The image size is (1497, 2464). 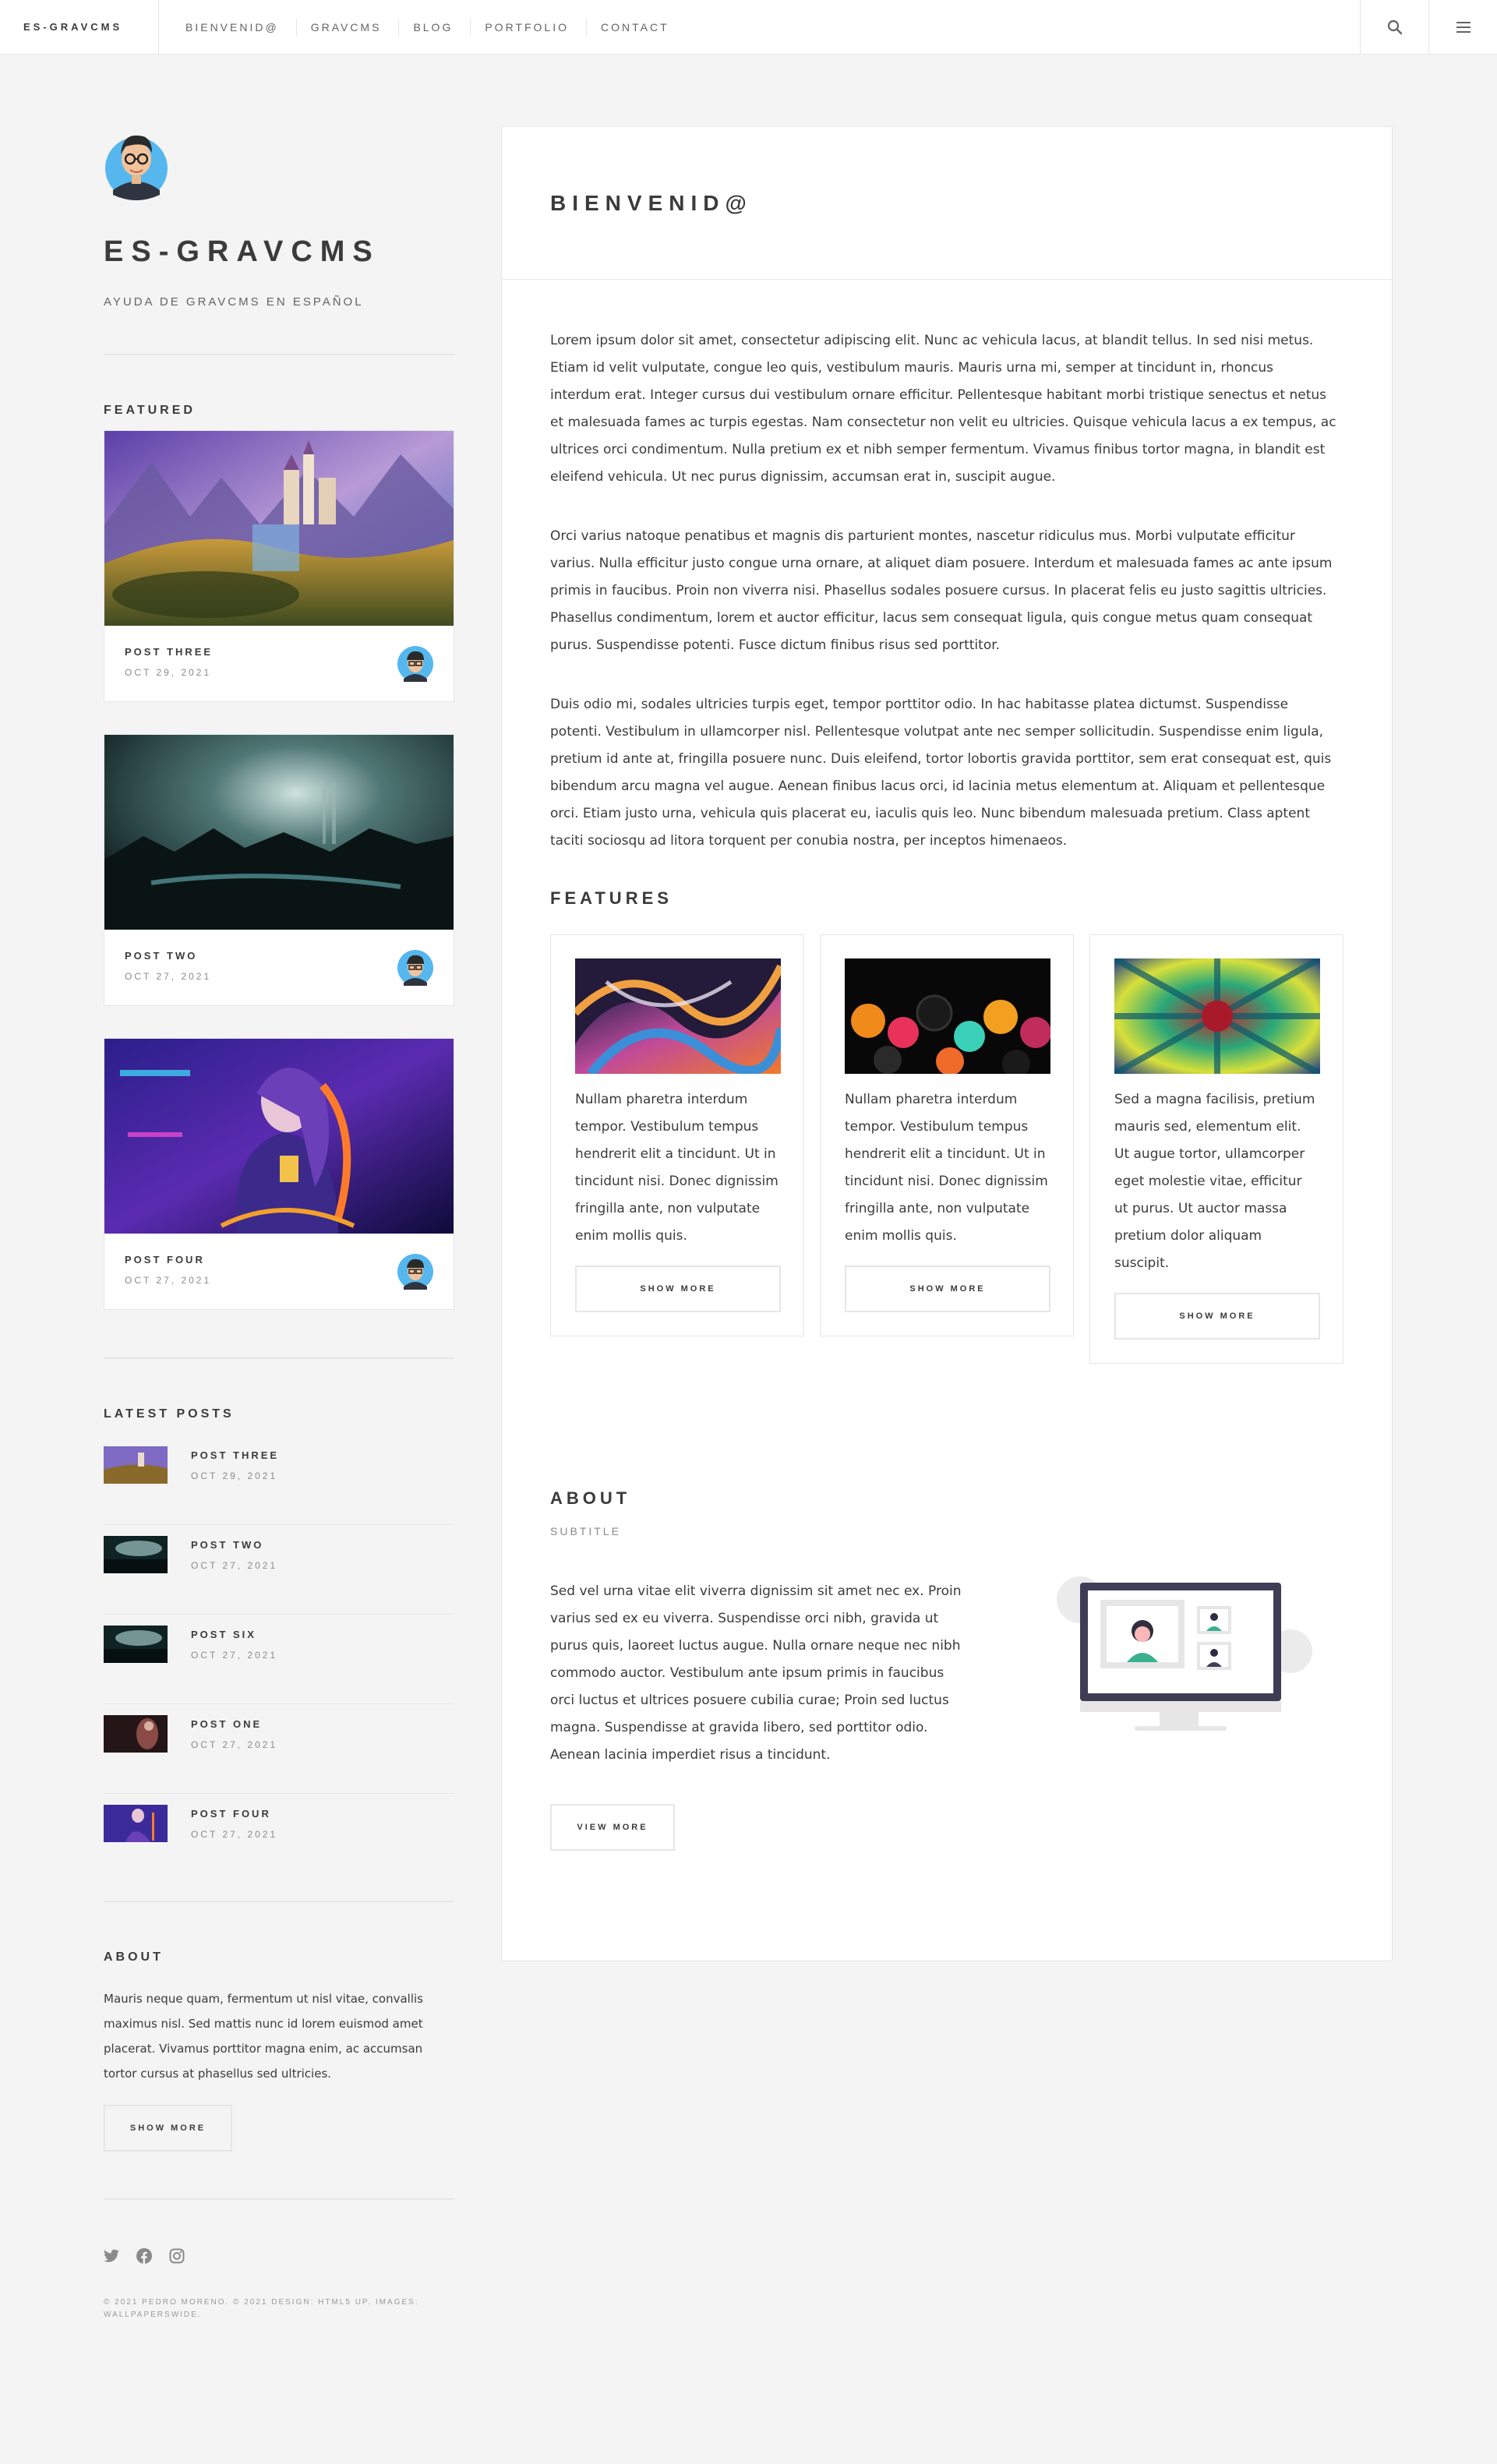 I want to click on feature-image-kaleidoscope, so click(x=1217, y=1016).